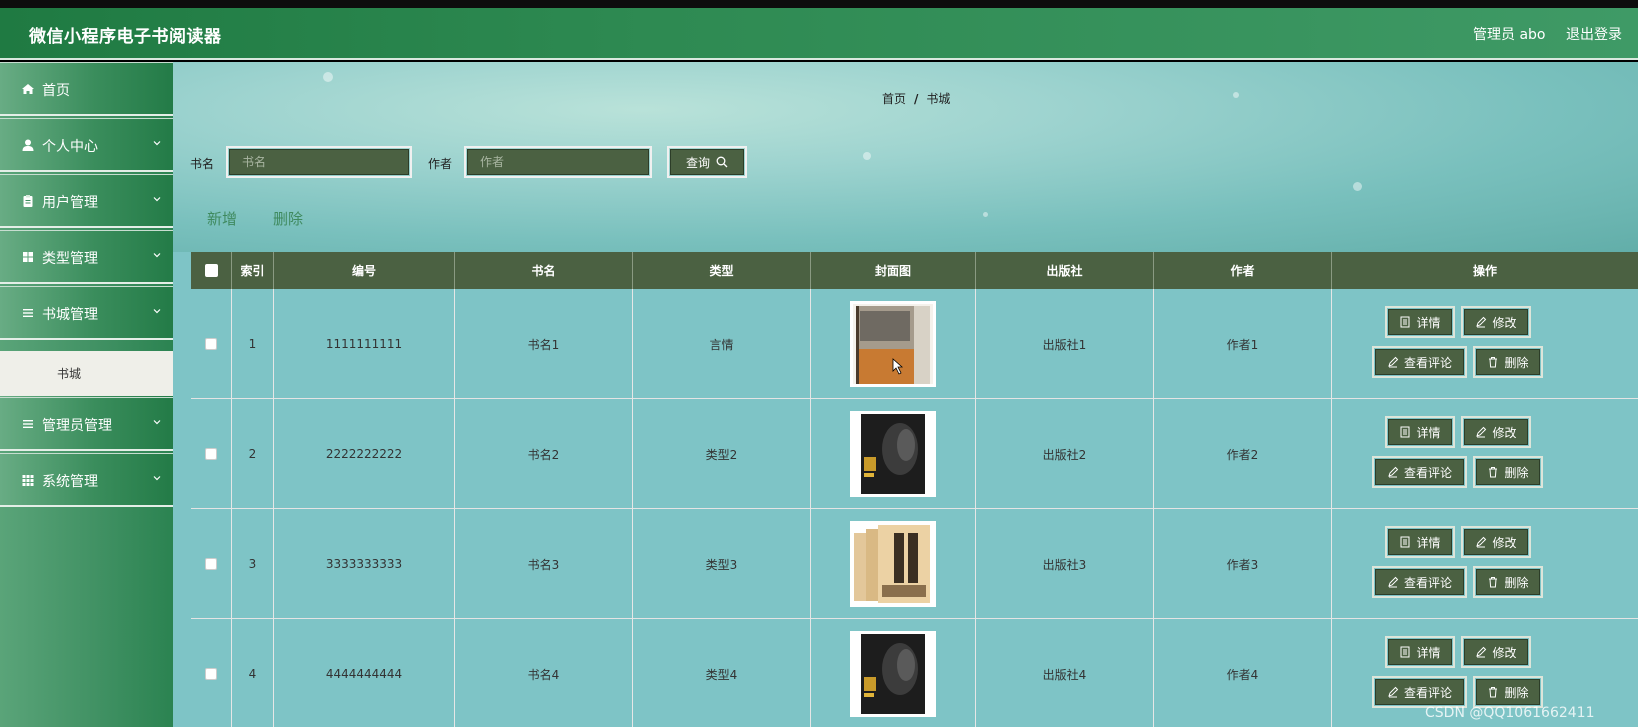  Describe the element at coordinates (28, 313) in the screenshot. I see `list-icon` at that location.